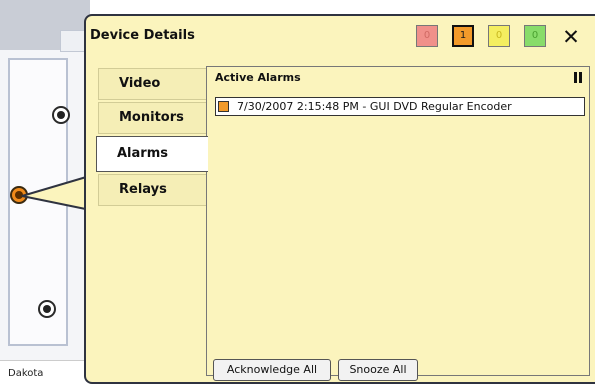  What do you see at coordinates (499, 36) in the screenshot?
I see `medium-count-badge: 0` at bounding box center [499, 36].